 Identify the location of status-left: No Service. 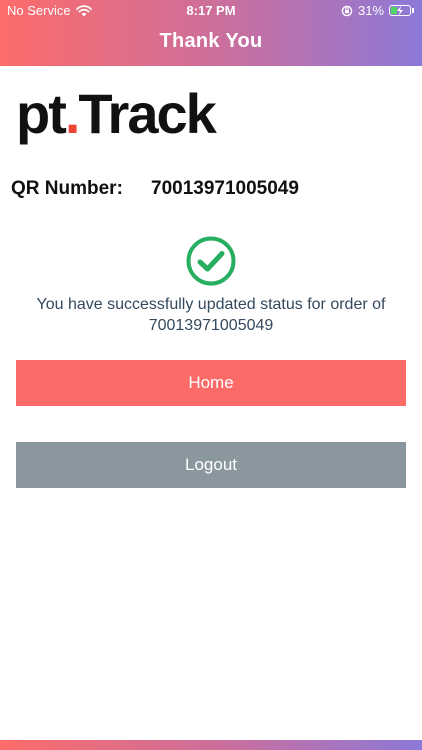
(49, 10).